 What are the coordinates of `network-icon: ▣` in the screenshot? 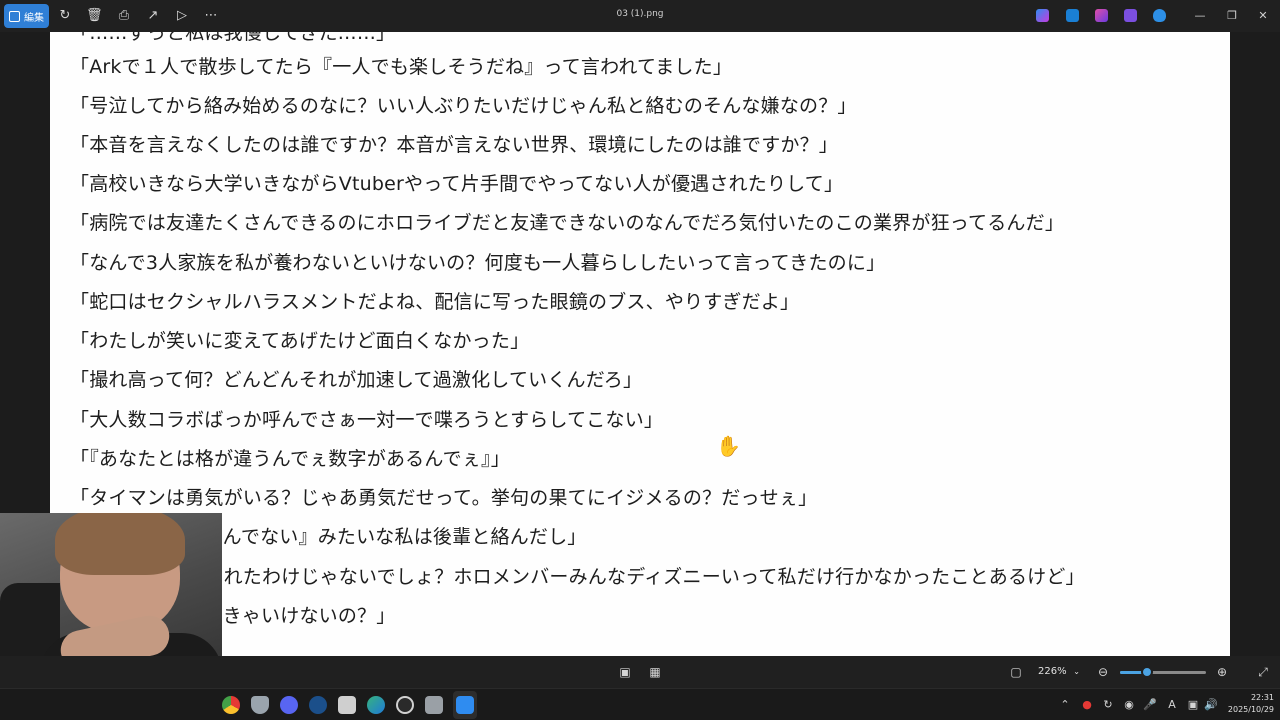 It's located at (1193, 705).